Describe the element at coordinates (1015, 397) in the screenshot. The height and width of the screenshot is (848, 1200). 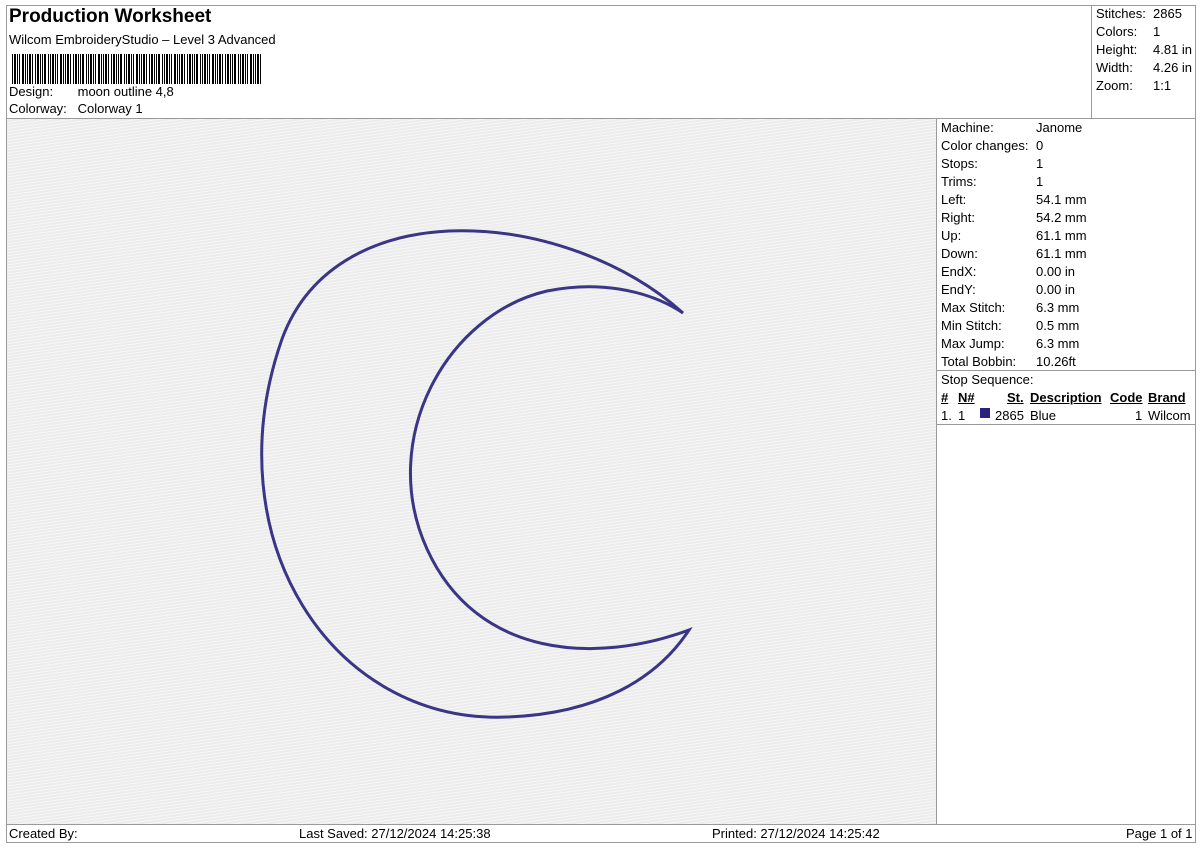
I see `col-header-stitches: St.` at that location.